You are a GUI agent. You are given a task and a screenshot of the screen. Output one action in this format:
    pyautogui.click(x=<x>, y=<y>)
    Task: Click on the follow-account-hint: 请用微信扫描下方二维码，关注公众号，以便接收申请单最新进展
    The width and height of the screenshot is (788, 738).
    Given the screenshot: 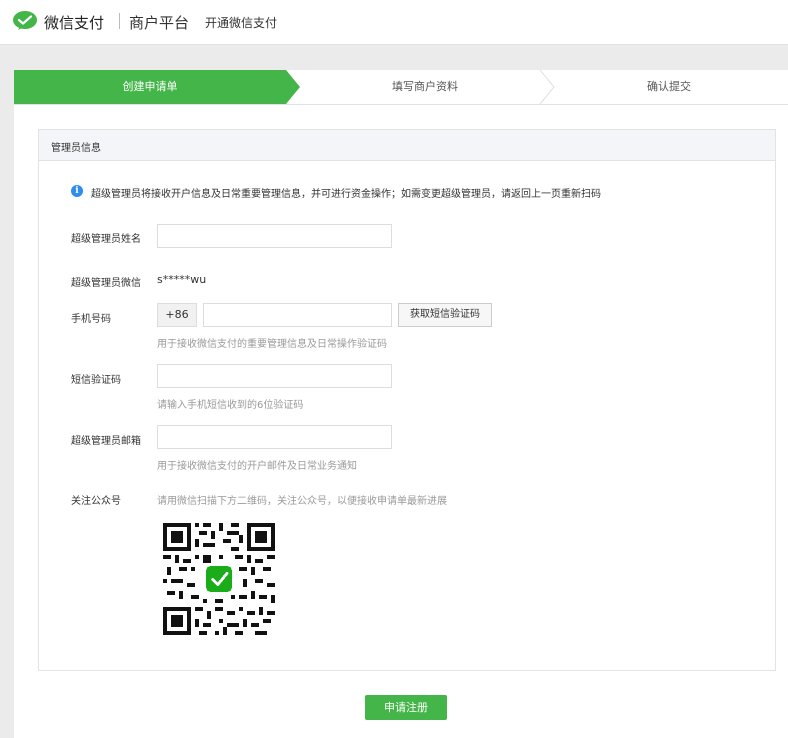 What is the action you would take?
    pyautogui.click(x=302, y=501)
    